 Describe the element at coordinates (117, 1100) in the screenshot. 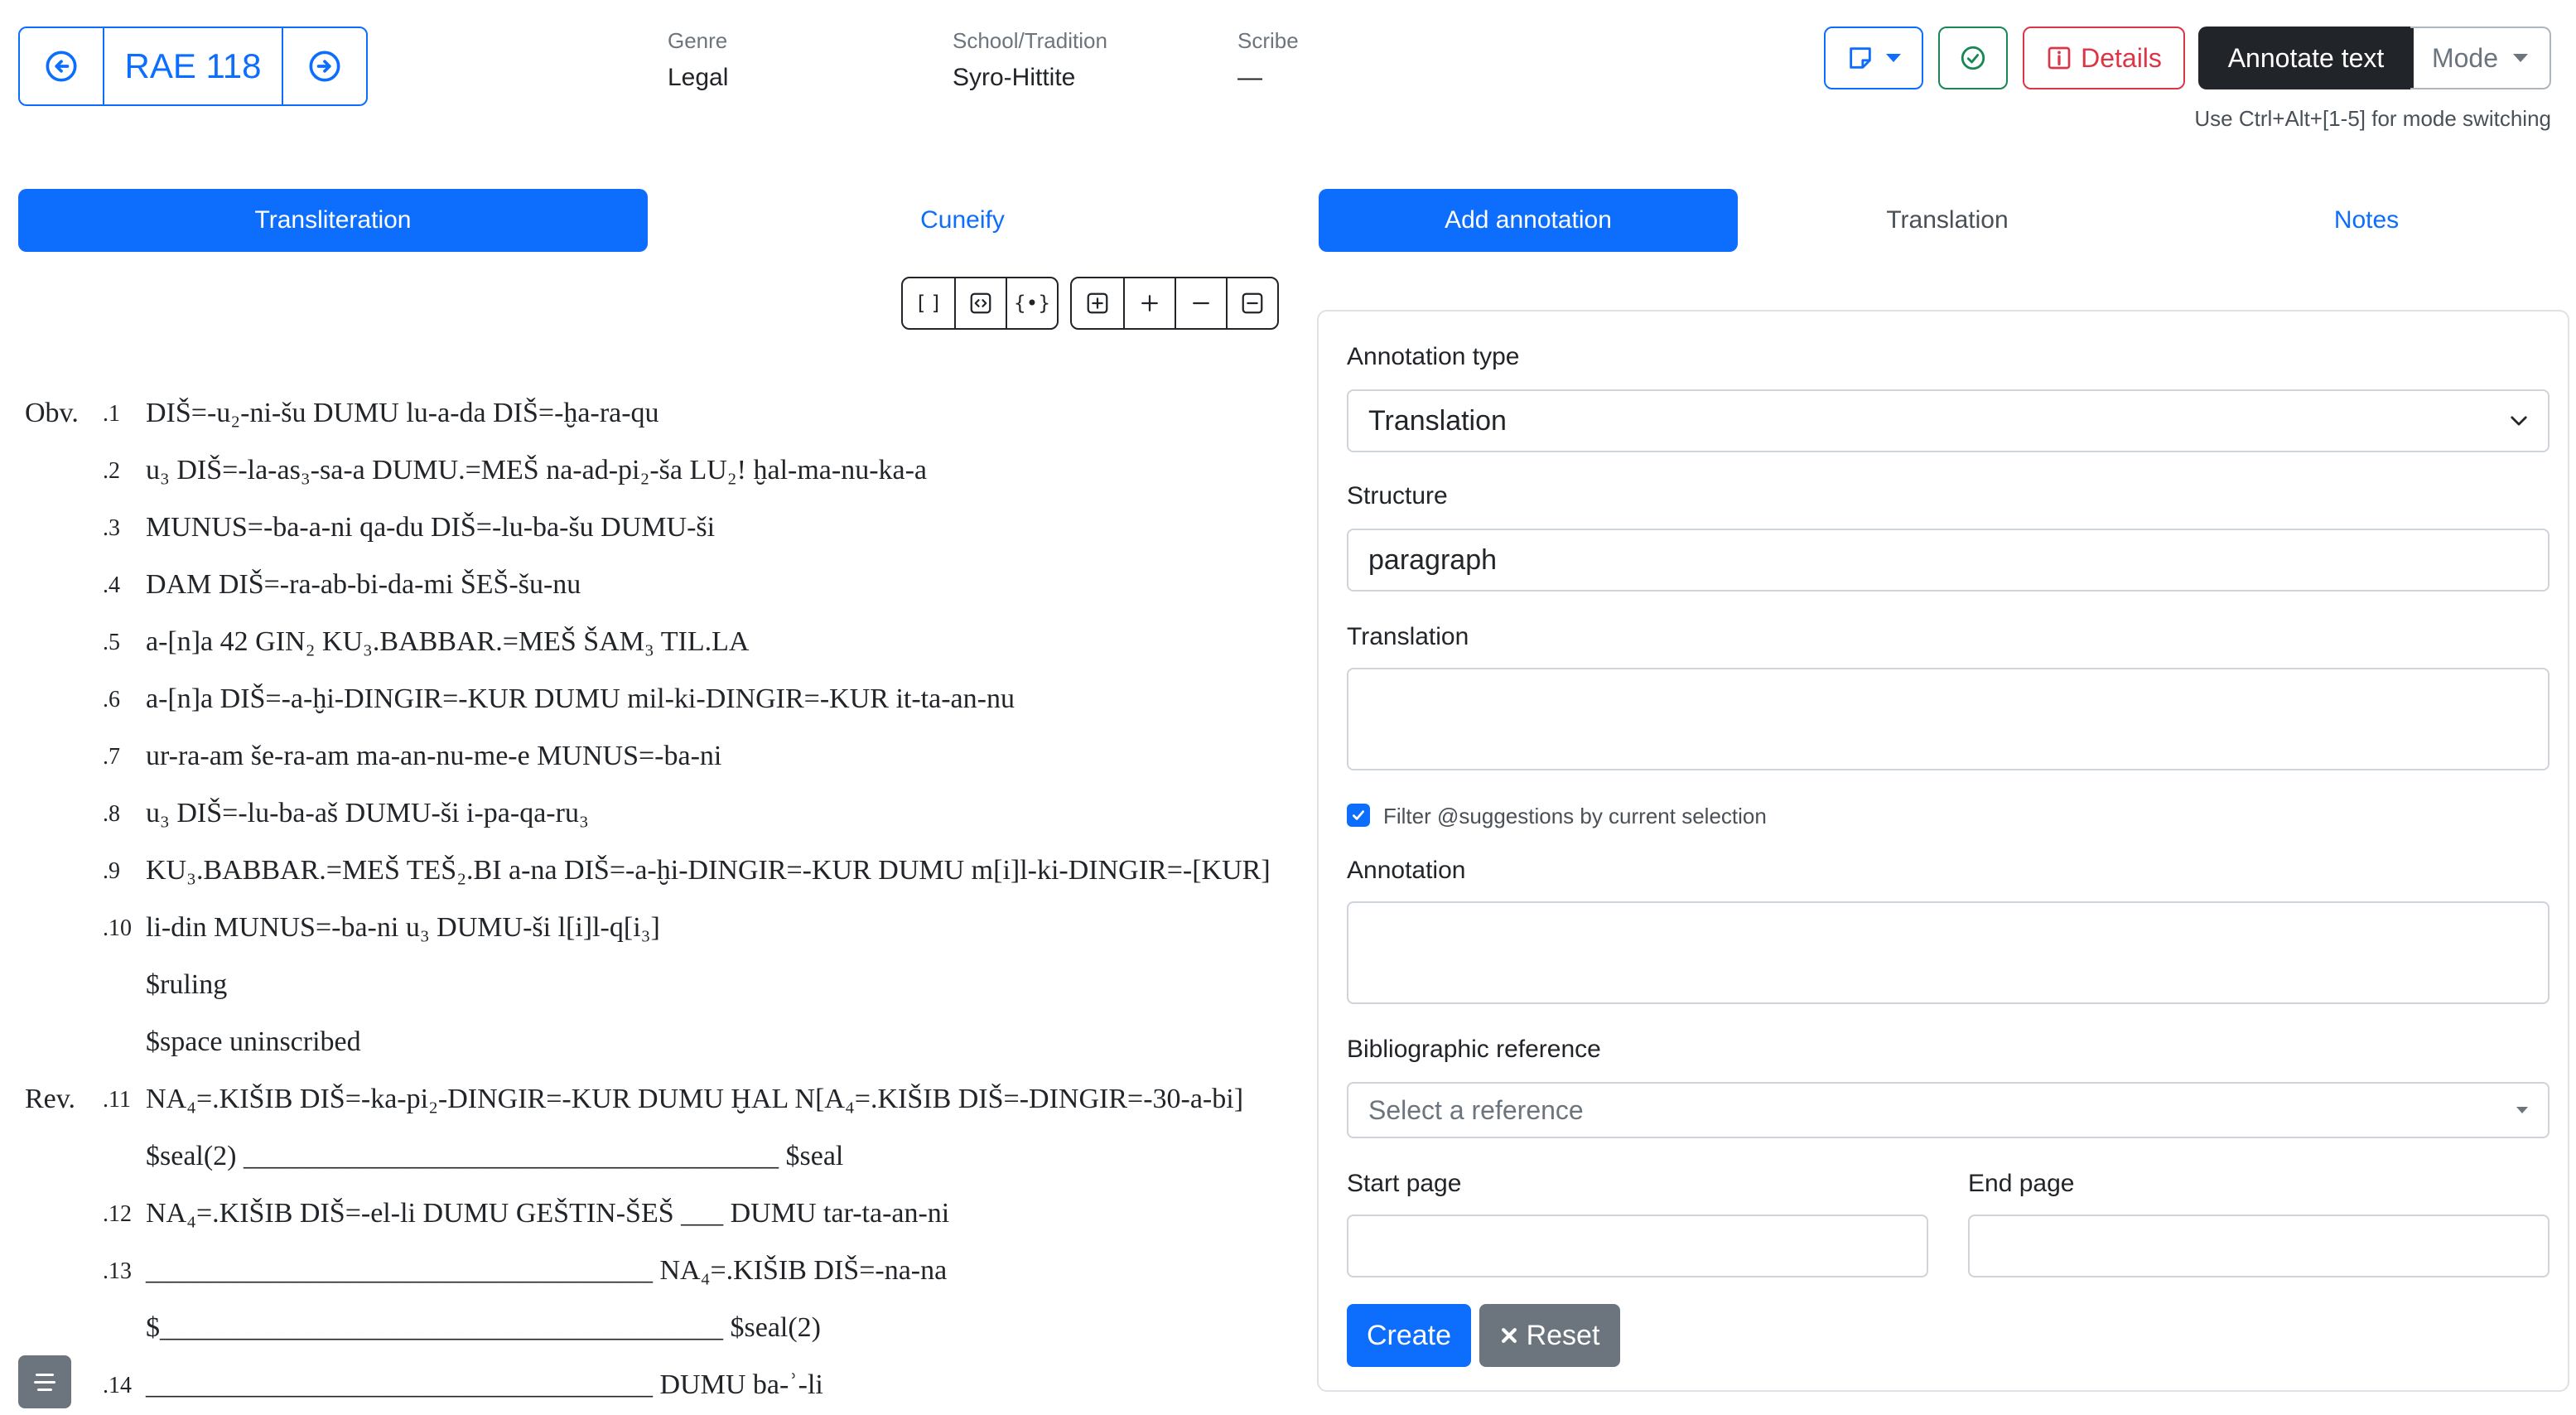

I see `line-number: .11` at that location.